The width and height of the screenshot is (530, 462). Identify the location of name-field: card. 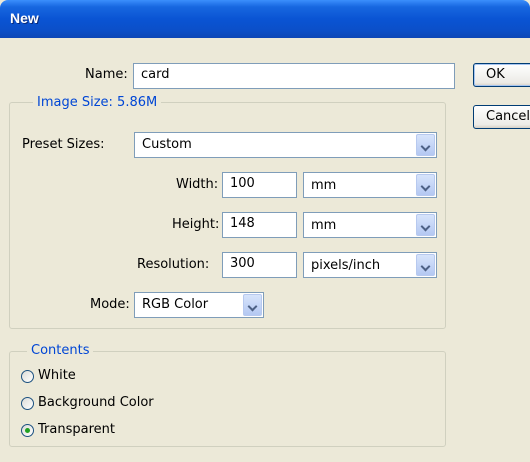
(294, 76).